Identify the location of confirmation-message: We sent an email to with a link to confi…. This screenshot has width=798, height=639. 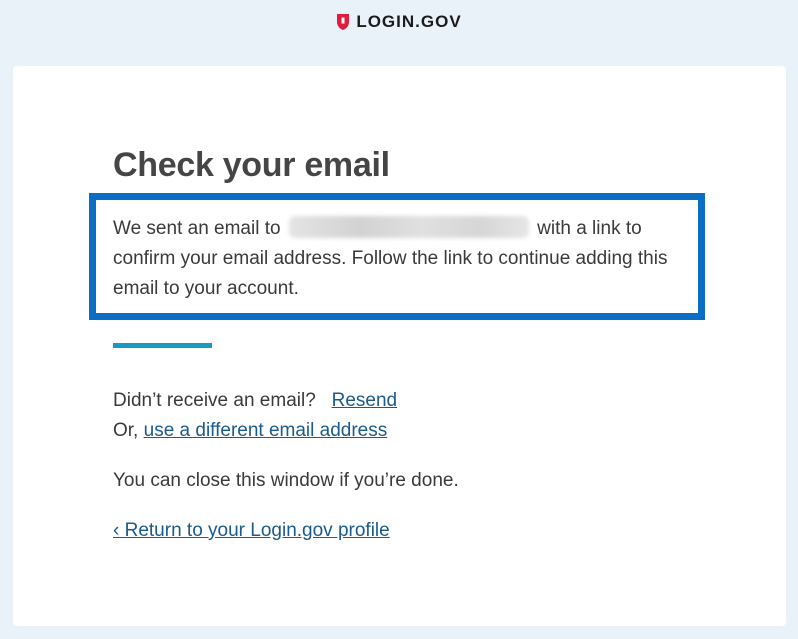
(405, 259).